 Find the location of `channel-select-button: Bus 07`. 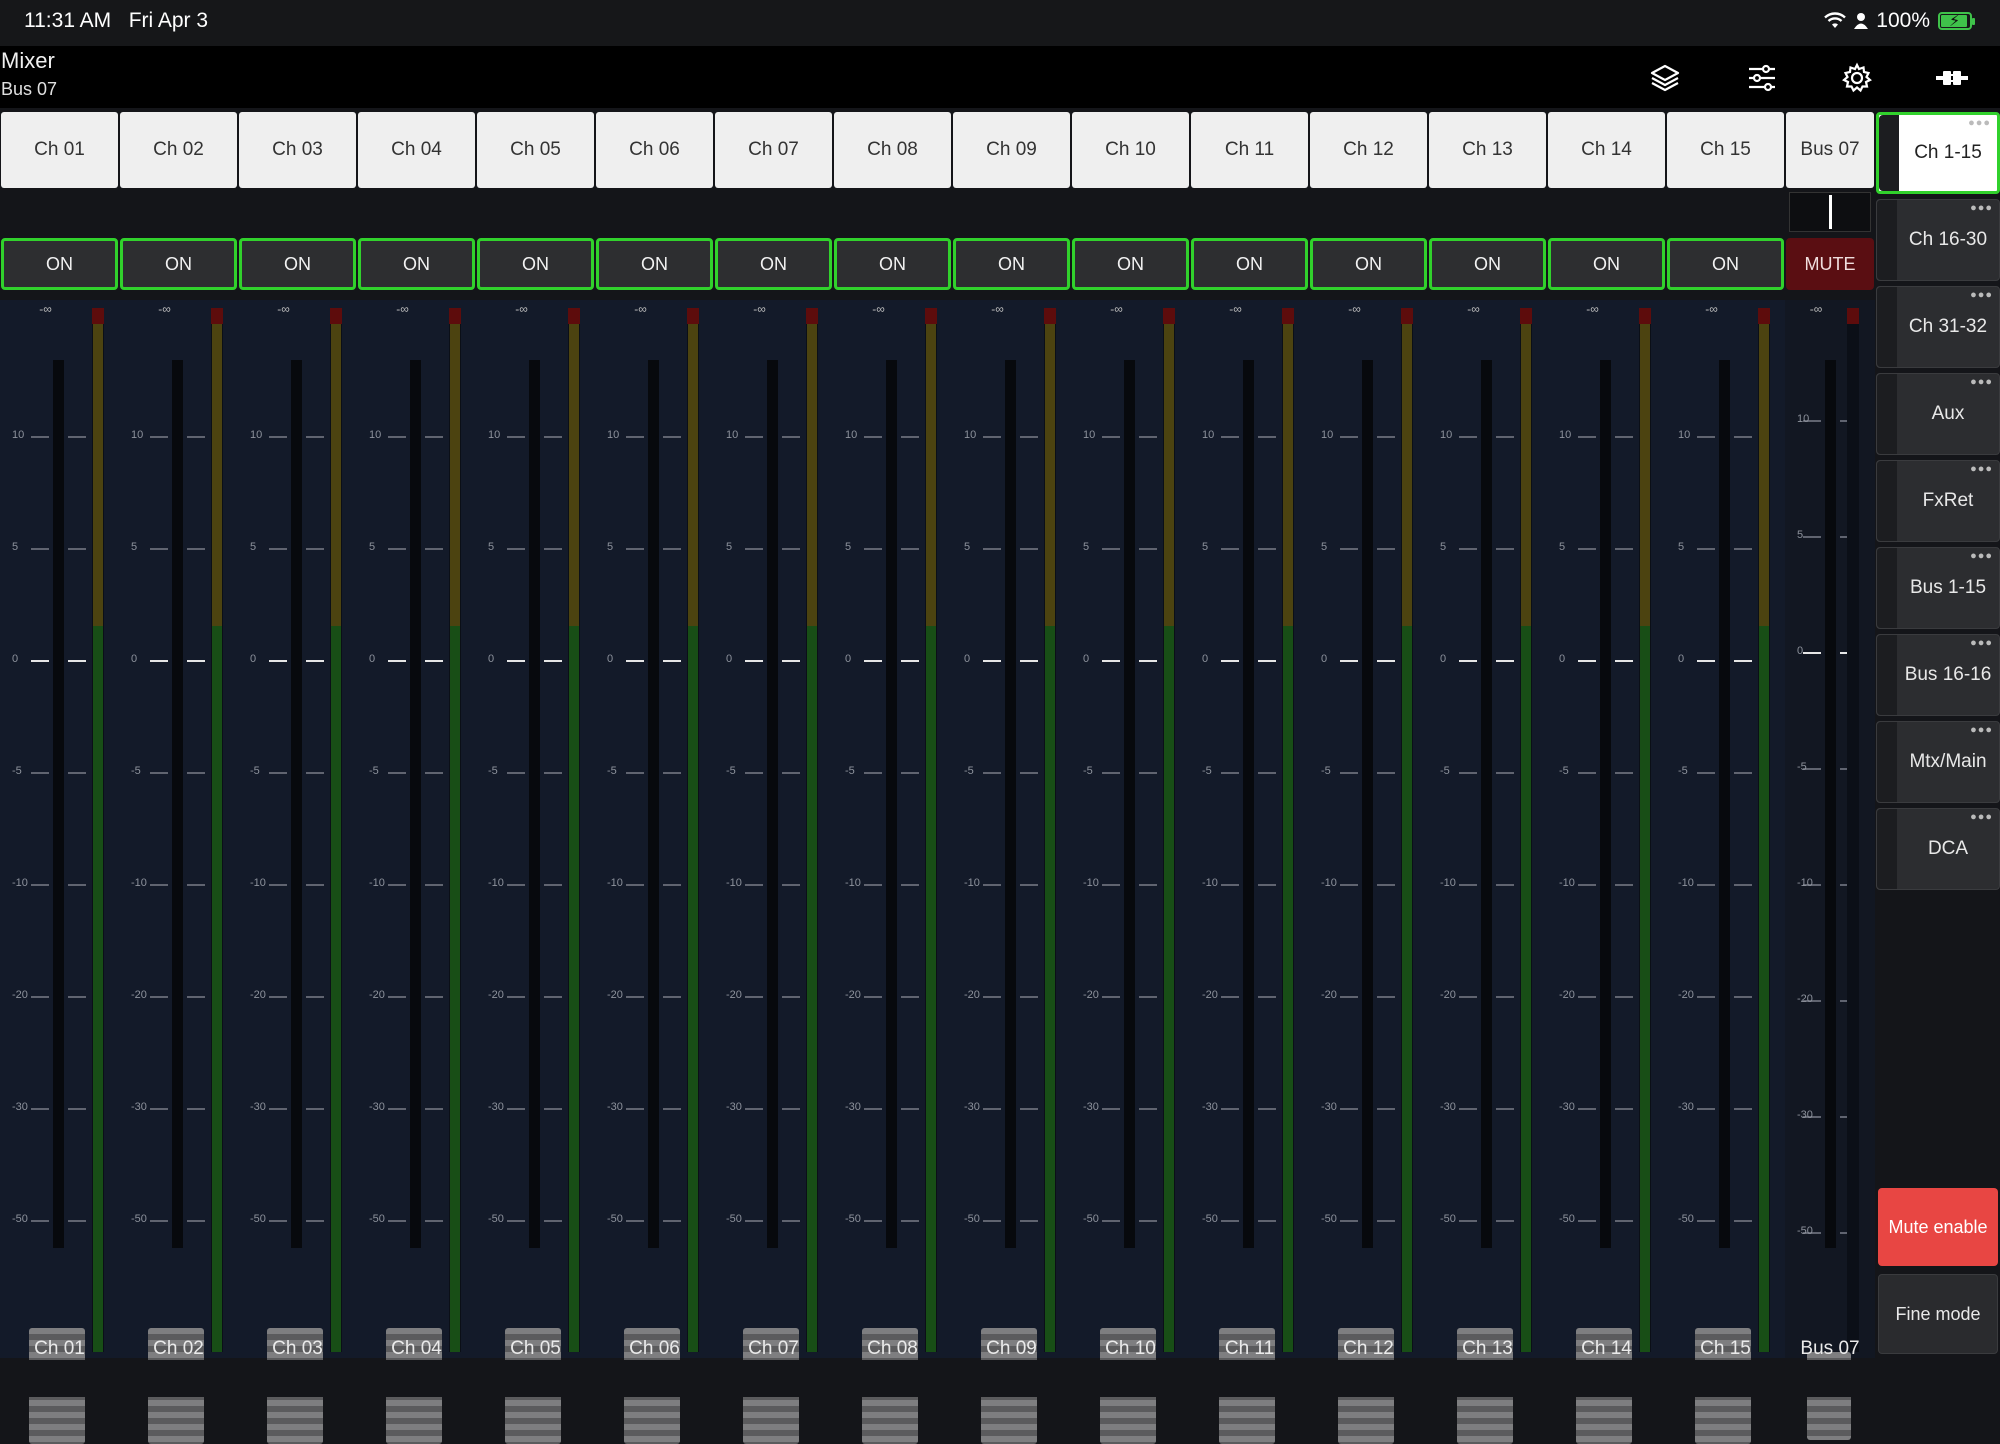

channel-select-button: Bus 07 is located at coordinates (1830, 150).